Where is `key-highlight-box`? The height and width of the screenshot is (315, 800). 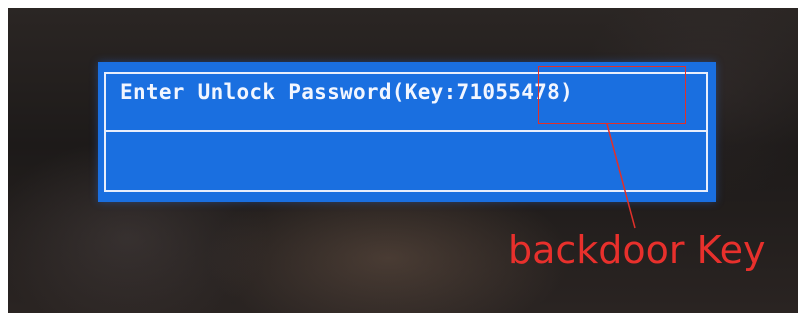
key-highlight-box is located at coordinates (612, 95).